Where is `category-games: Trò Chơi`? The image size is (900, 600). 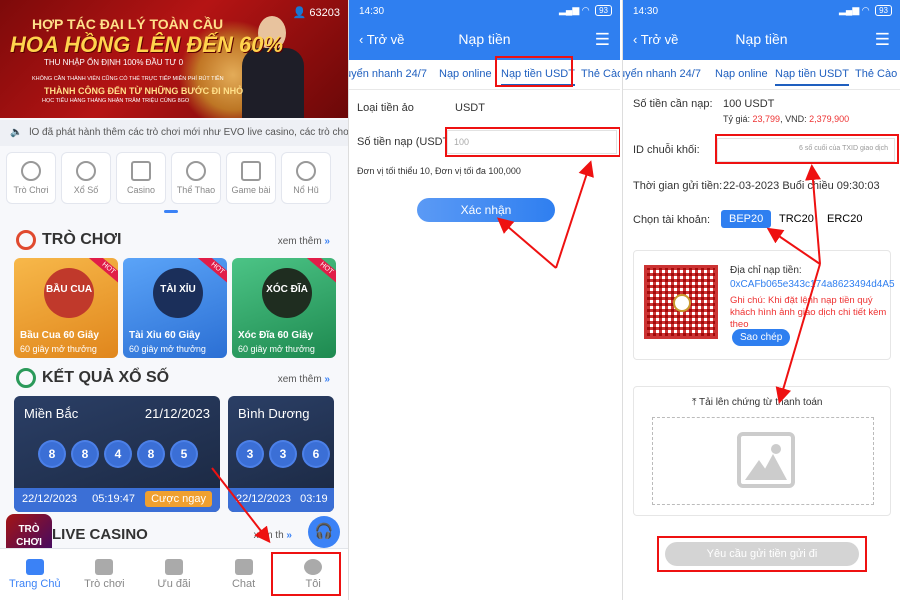 category-games: Trò Chơi is located at coordinates (31, 178).